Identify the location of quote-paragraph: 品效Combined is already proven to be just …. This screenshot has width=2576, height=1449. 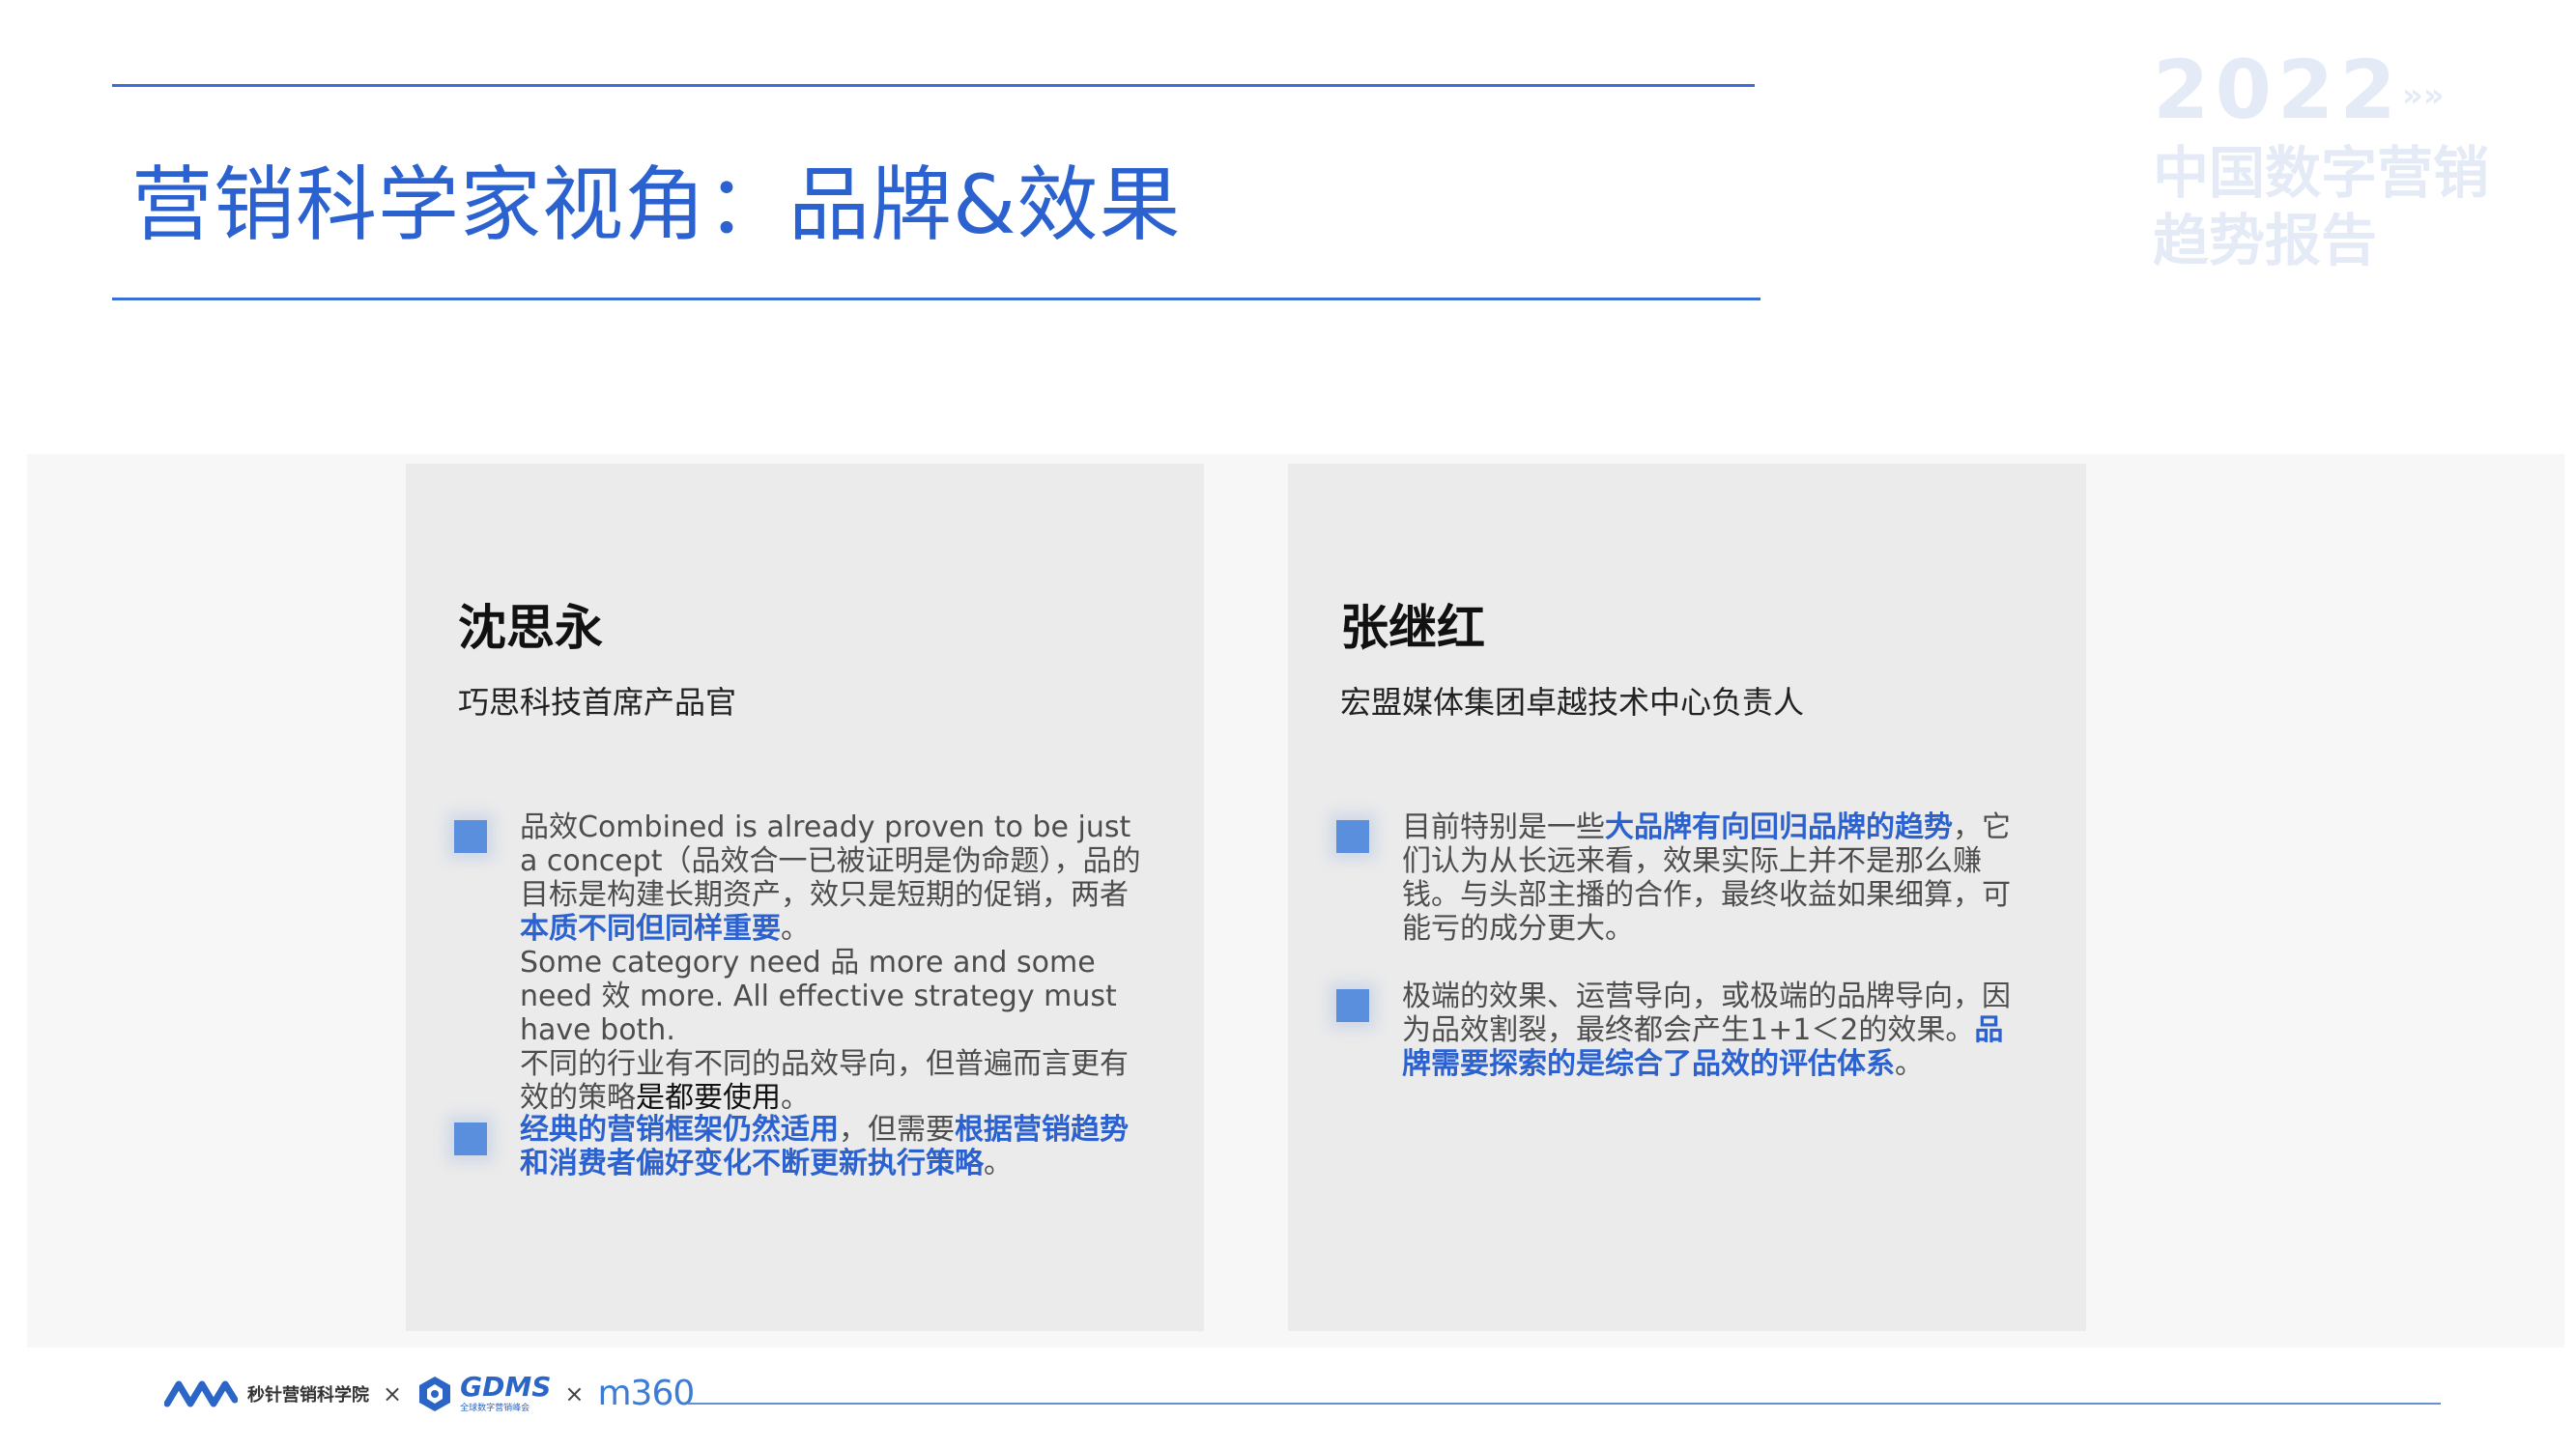
(831, 878).